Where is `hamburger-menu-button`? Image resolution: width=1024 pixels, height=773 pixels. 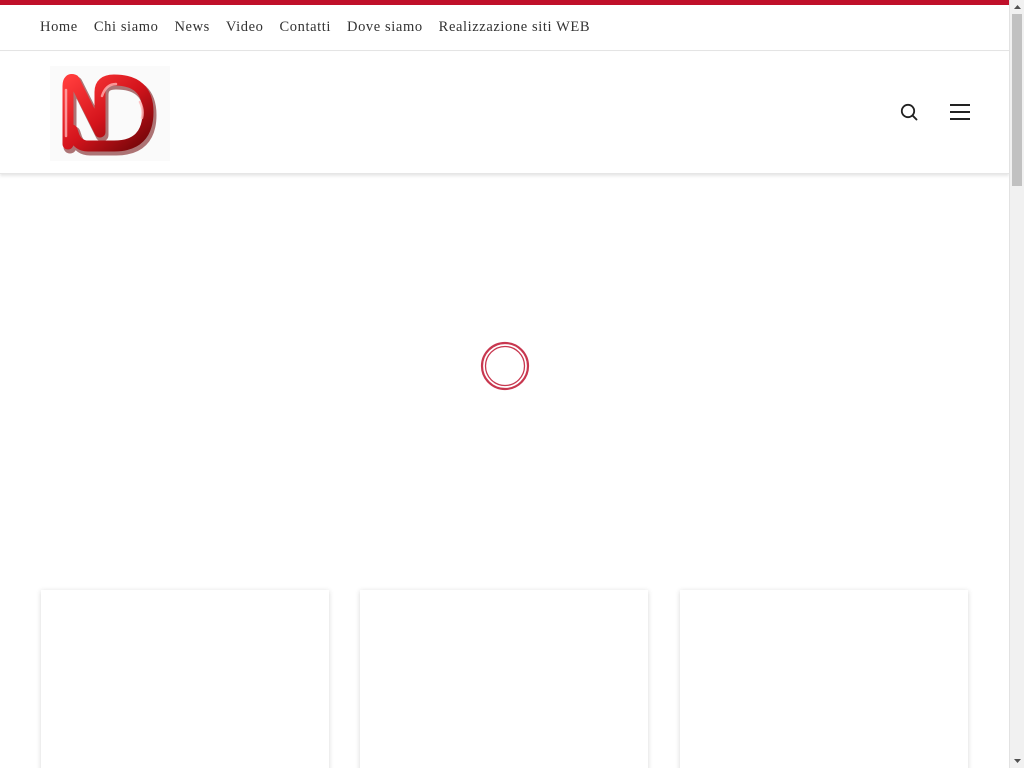 hamburger-menu-button is located at coordinates (960, 112).